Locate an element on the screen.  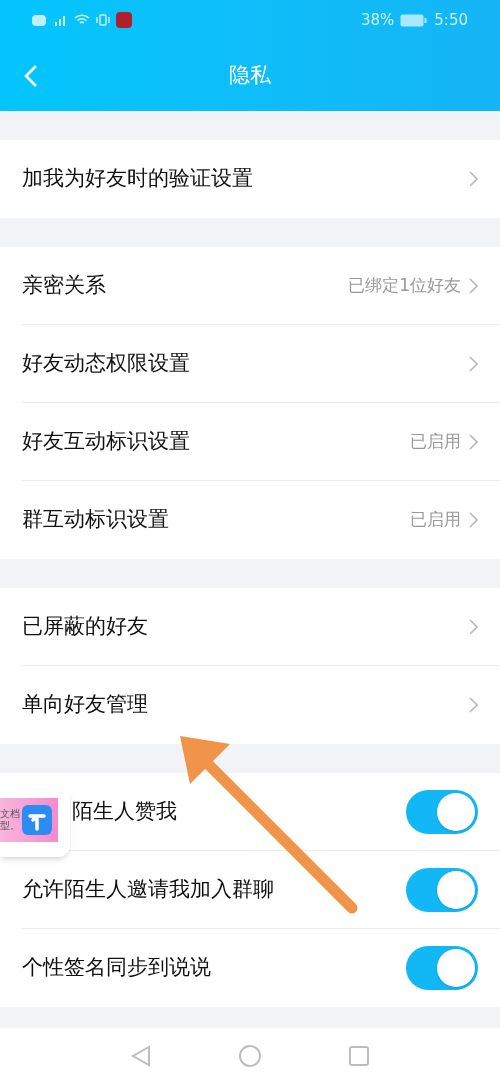
setting-label: 已屏蔽的好友 is located at coordinates (85, 627).